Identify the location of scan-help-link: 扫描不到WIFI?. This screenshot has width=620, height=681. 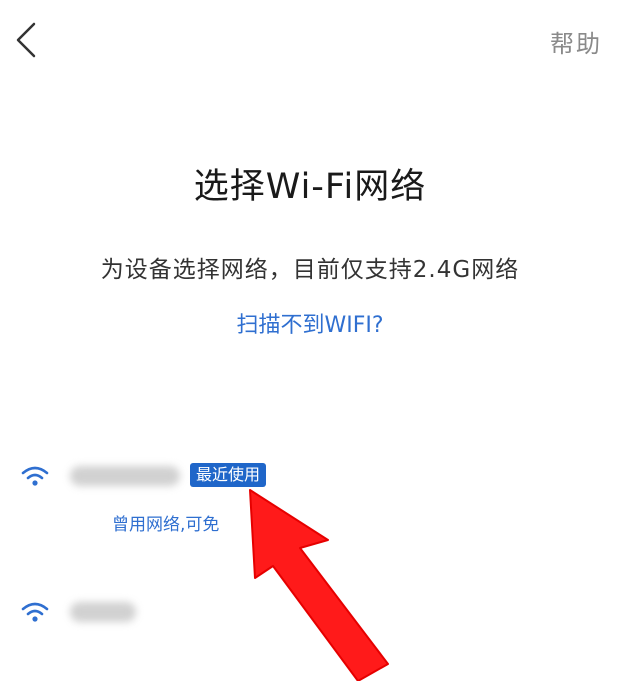
(310, 323).